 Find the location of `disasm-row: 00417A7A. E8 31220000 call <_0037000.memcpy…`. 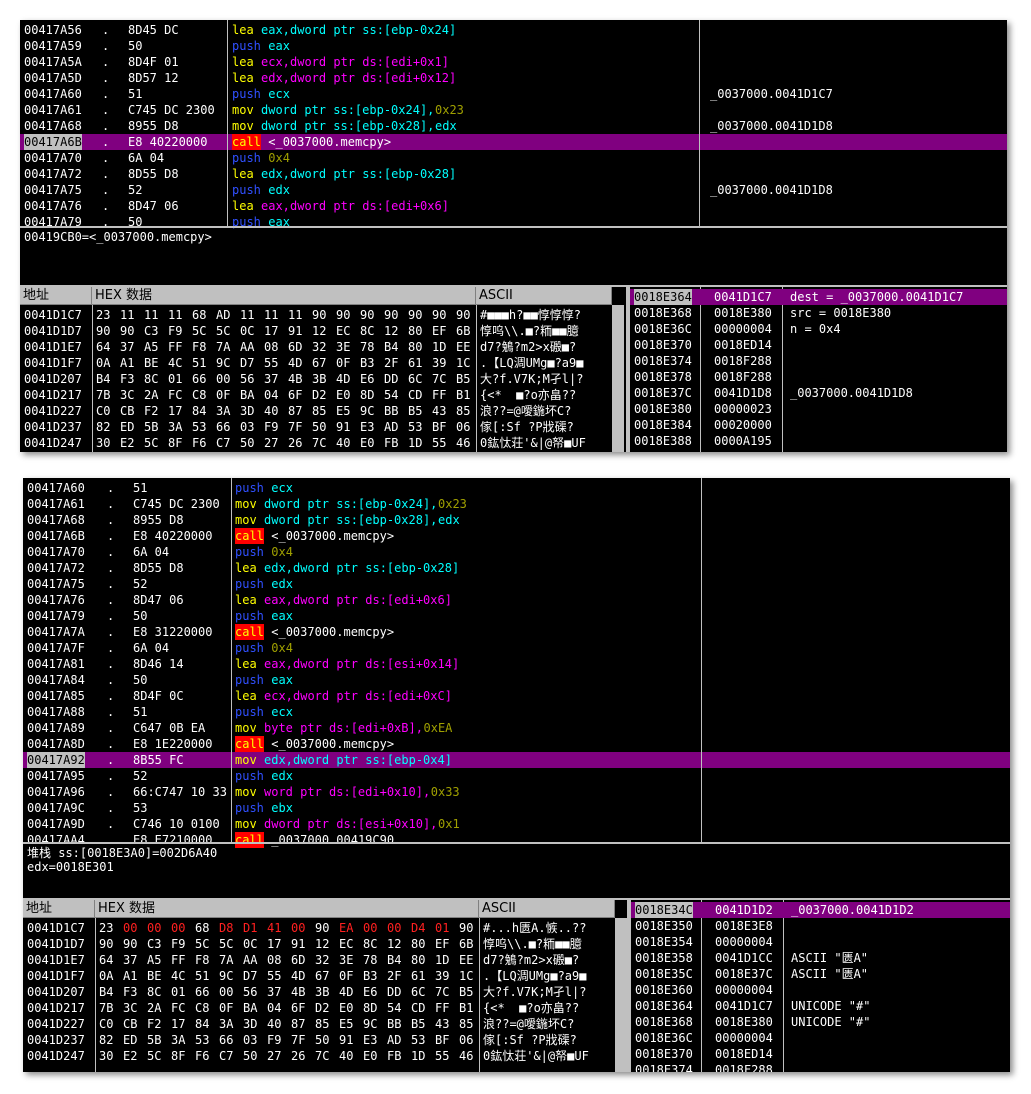

disasm-row: 00417A7A. E8 31220000 call <_0037000.memcpy… is located at coordinates (516, 632).